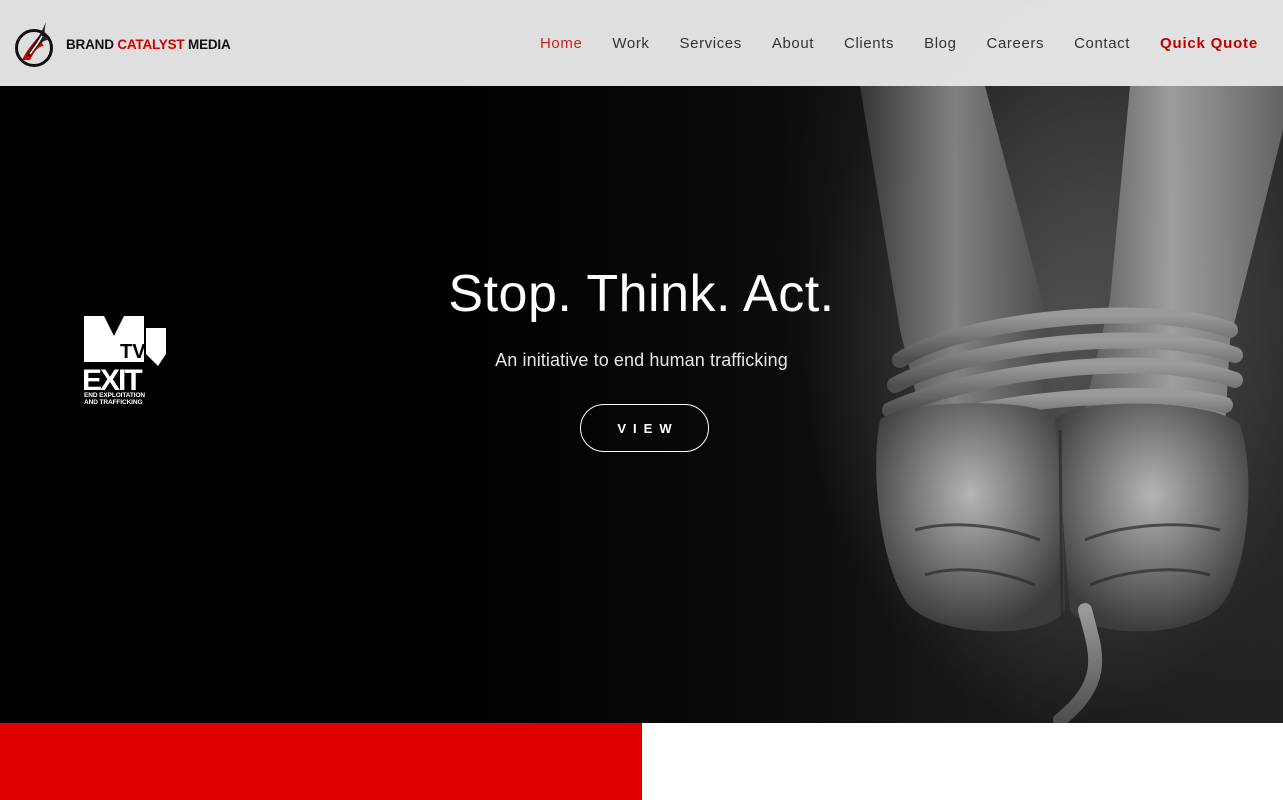 The width and height of the screenshot is (1283, 800). I want to click on view-button: VIEW, so click(644, 428).